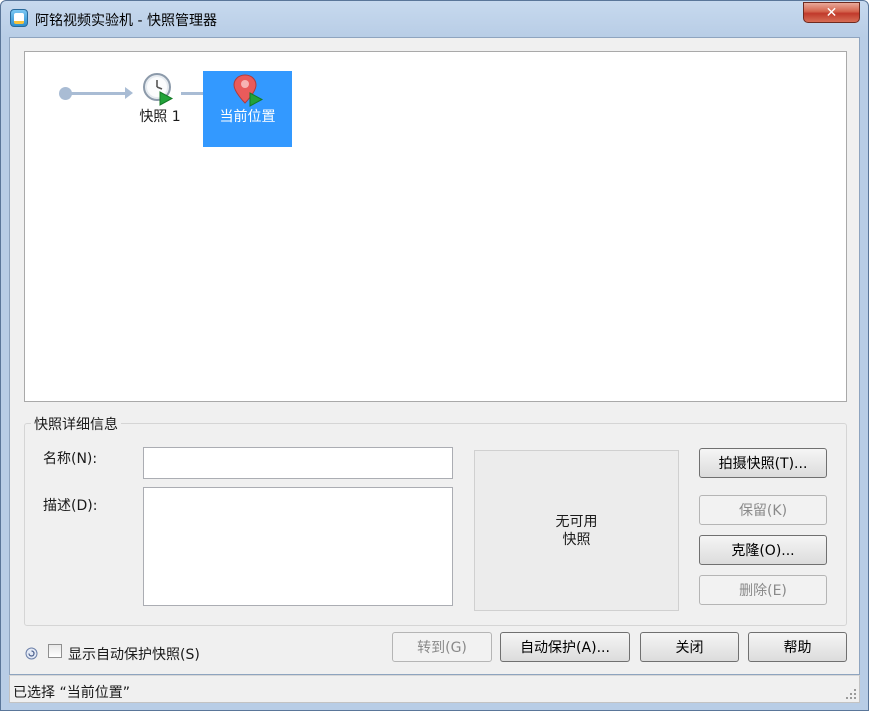  What do you see at coordinates (100, 93) in the screenshot?
I see `timeline-connector` at bounding box center [100, 93].